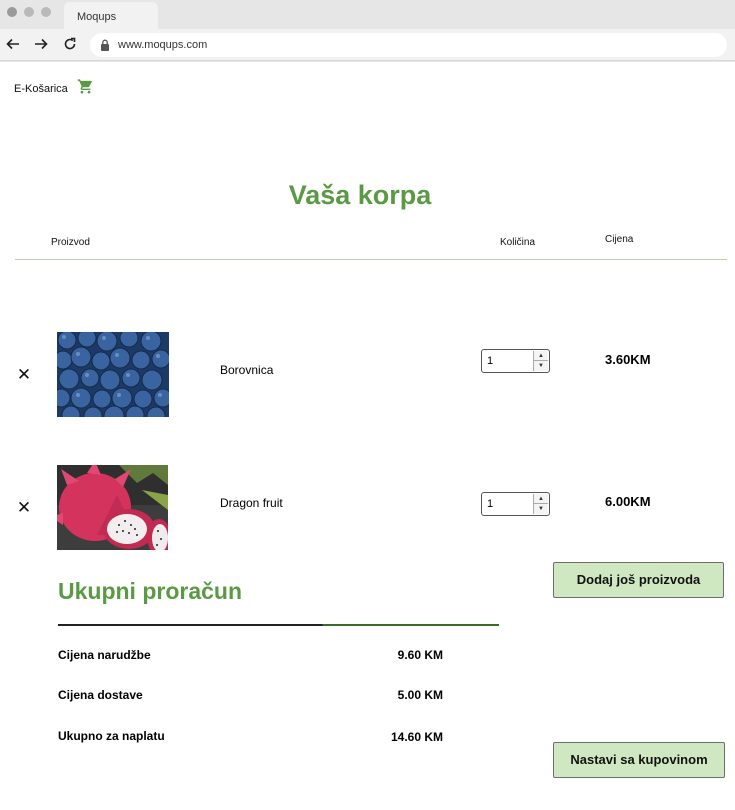  What do you see at coordinates (638, 580) in the screenshot?
I see `add-more-products-button: Dodaj još proizvoda` at bounding box center [638, 580].